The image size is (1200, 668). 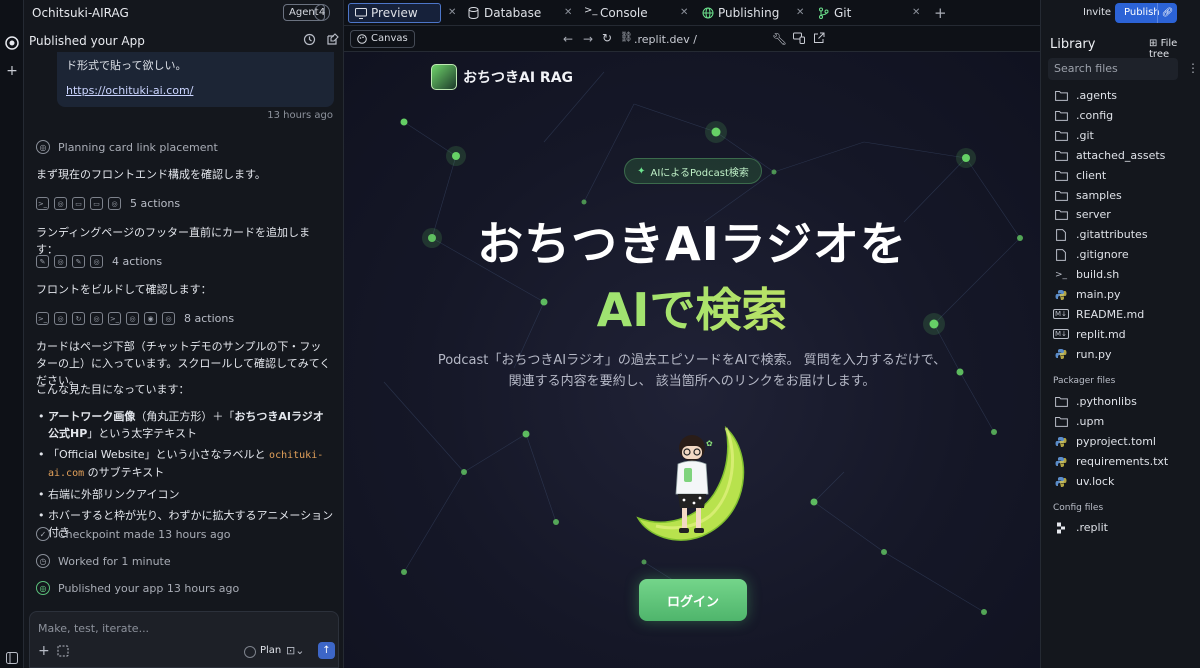 I want to click on tab-label: Git, so click(x=843, y=13).